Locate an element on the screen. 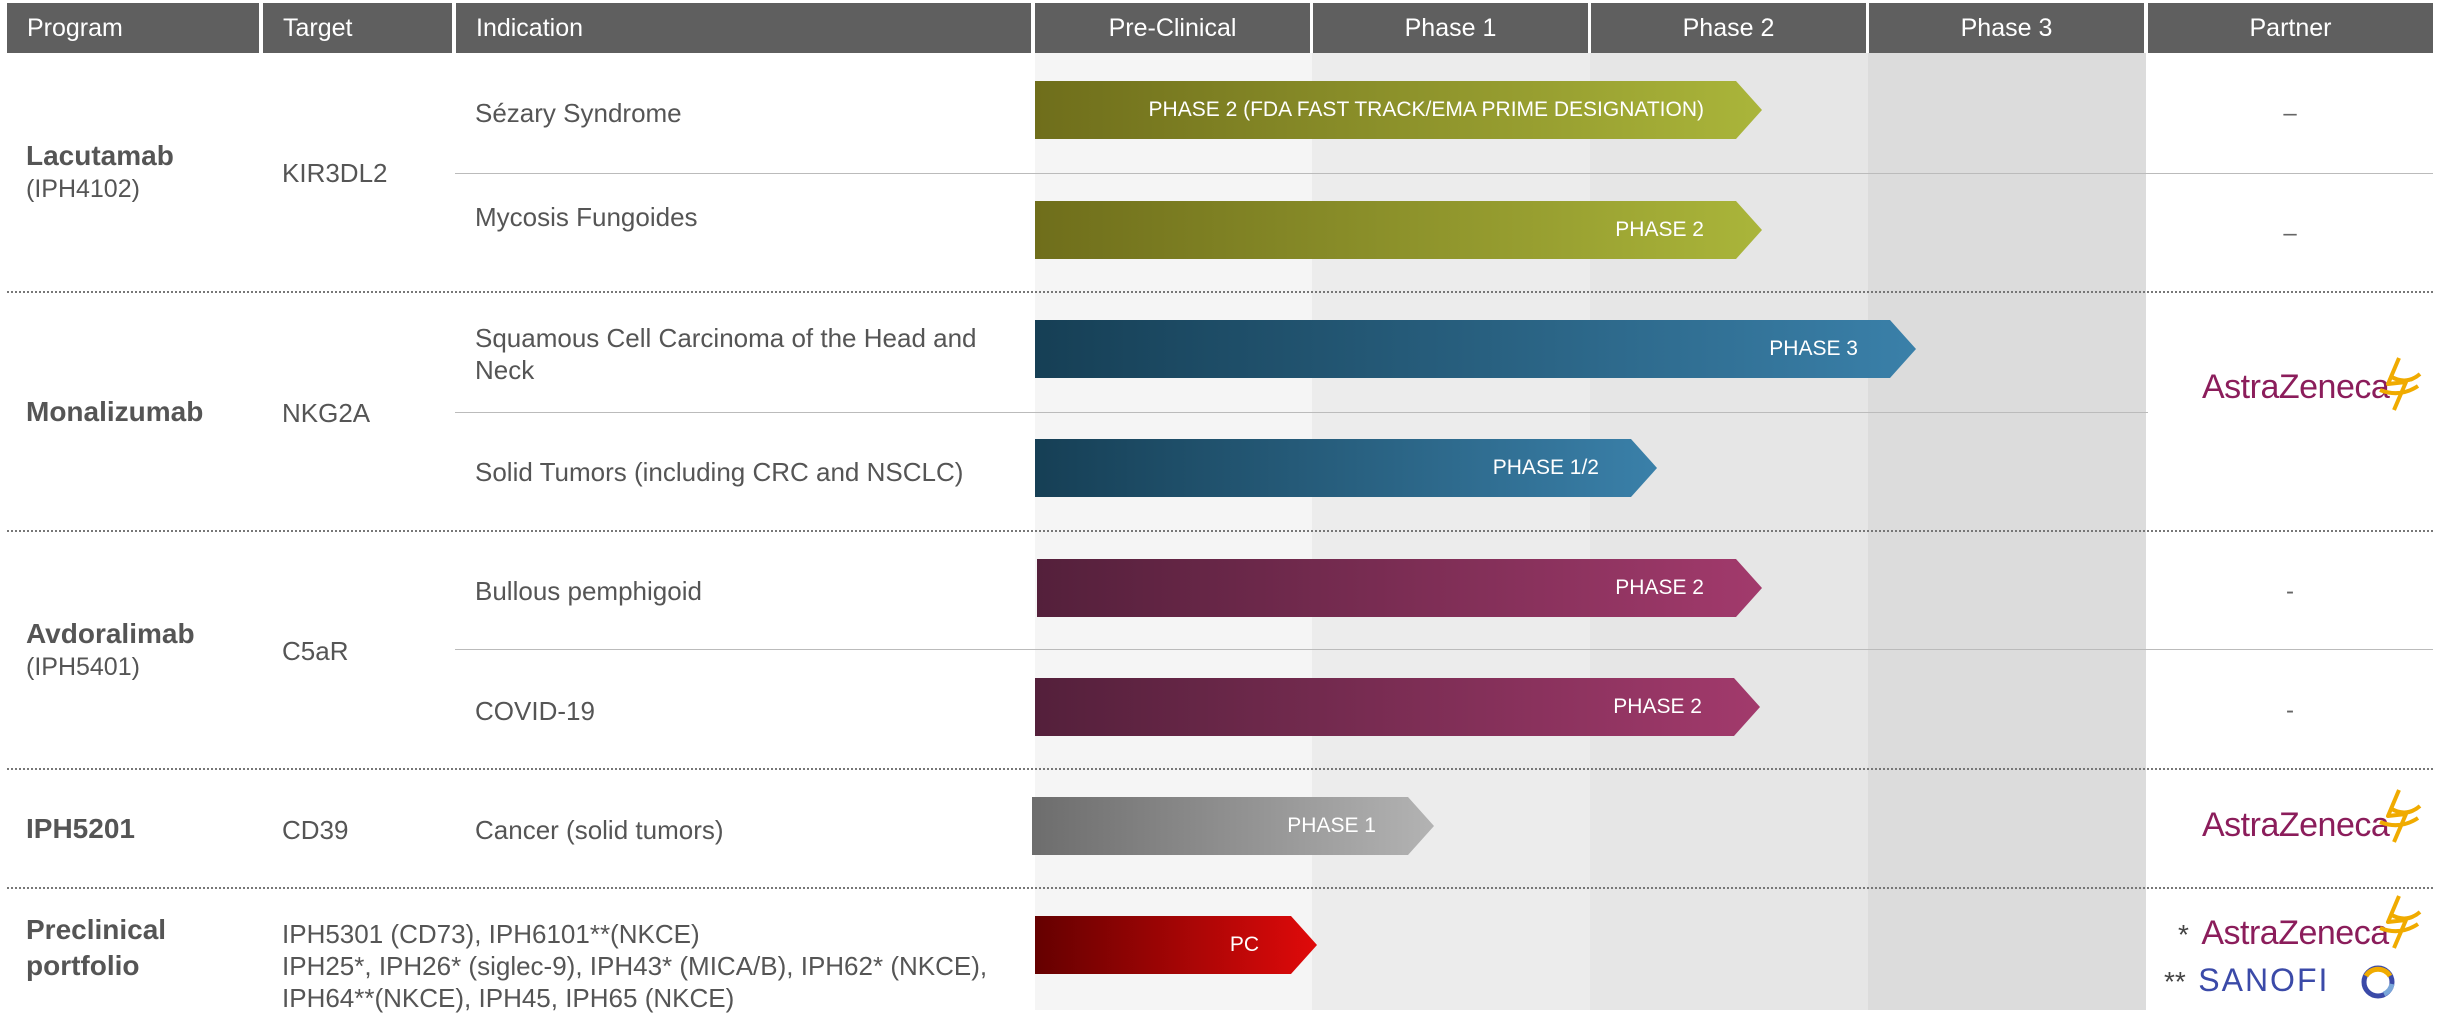  target-list-line: IPH5301 (CD73), IPH6101**(NKCE) is located at coordinates (491, 934).